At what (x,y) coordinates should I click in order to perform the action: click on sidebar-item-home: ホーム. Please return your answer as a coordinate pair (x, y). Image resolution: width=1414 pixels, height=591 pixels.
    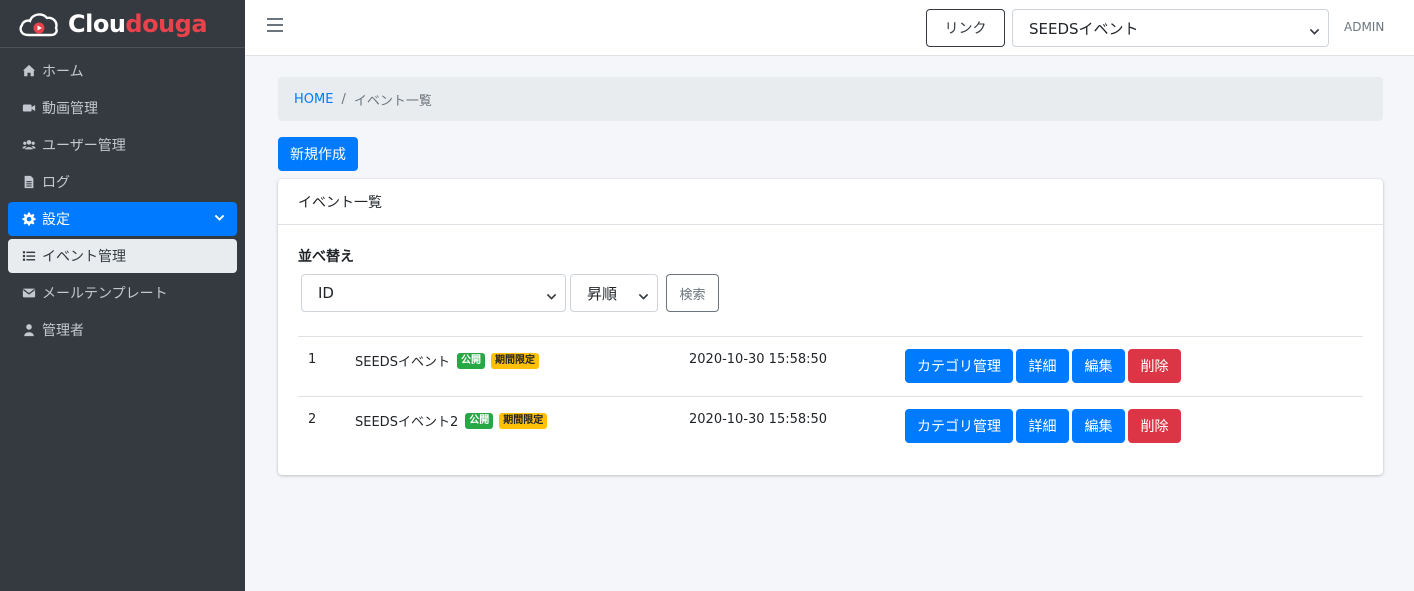
    Looking at the image, I should click on (122, 71).